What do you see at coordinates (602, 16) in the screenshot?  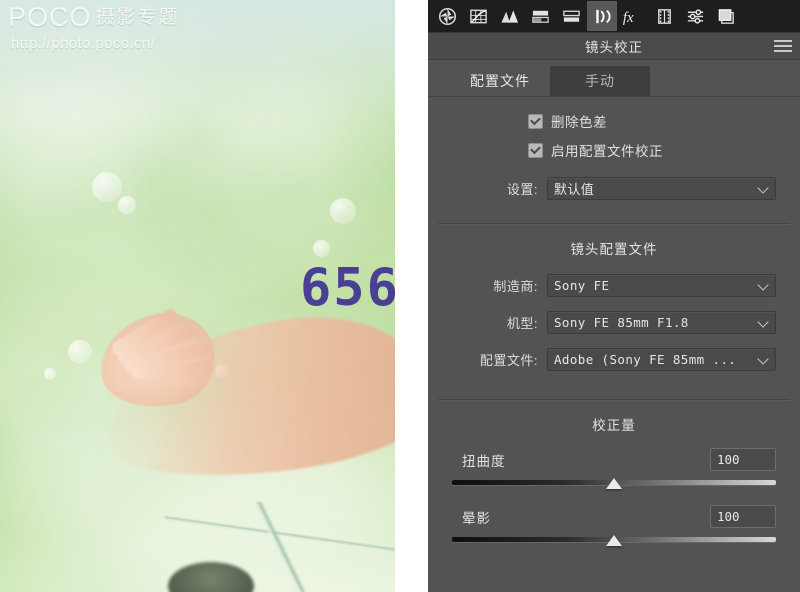 I see `lens-correction-icon` at bounding box center [602, 16].